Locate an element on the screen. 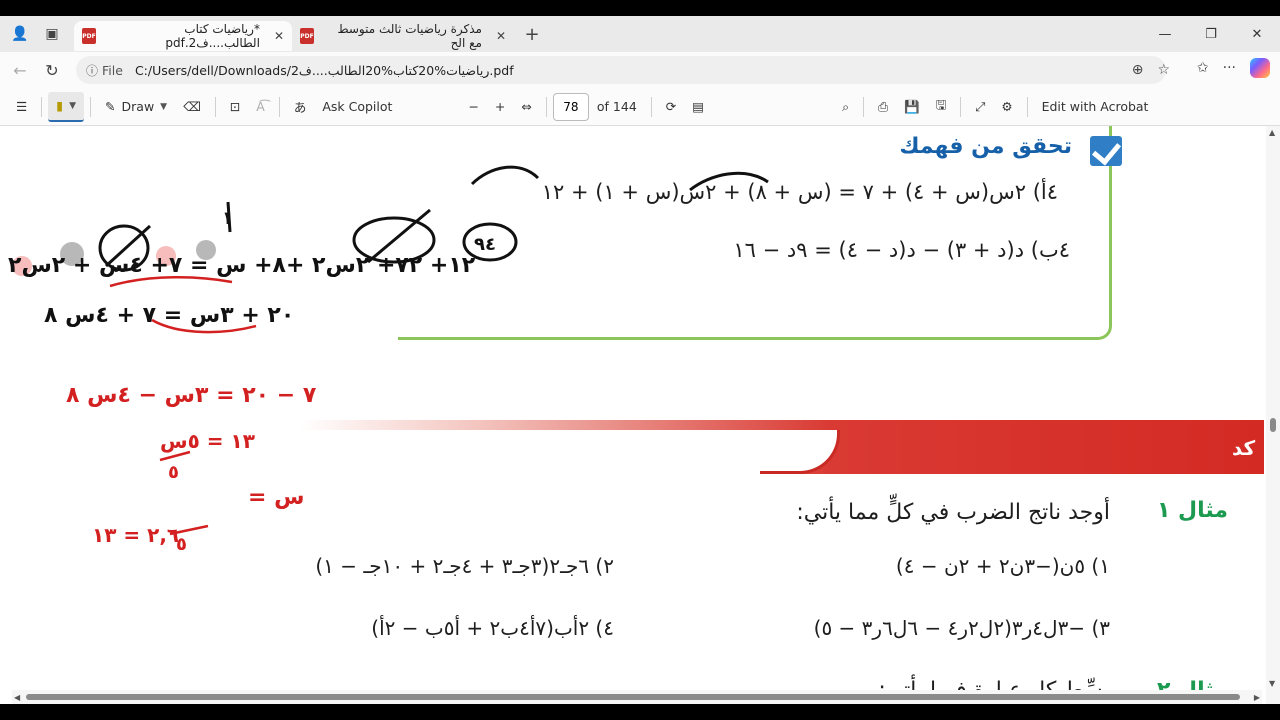 Image resolution: width=1280 pixels, height=720 pixels. search-button: ⌕ is located at coordinates (845, 107).